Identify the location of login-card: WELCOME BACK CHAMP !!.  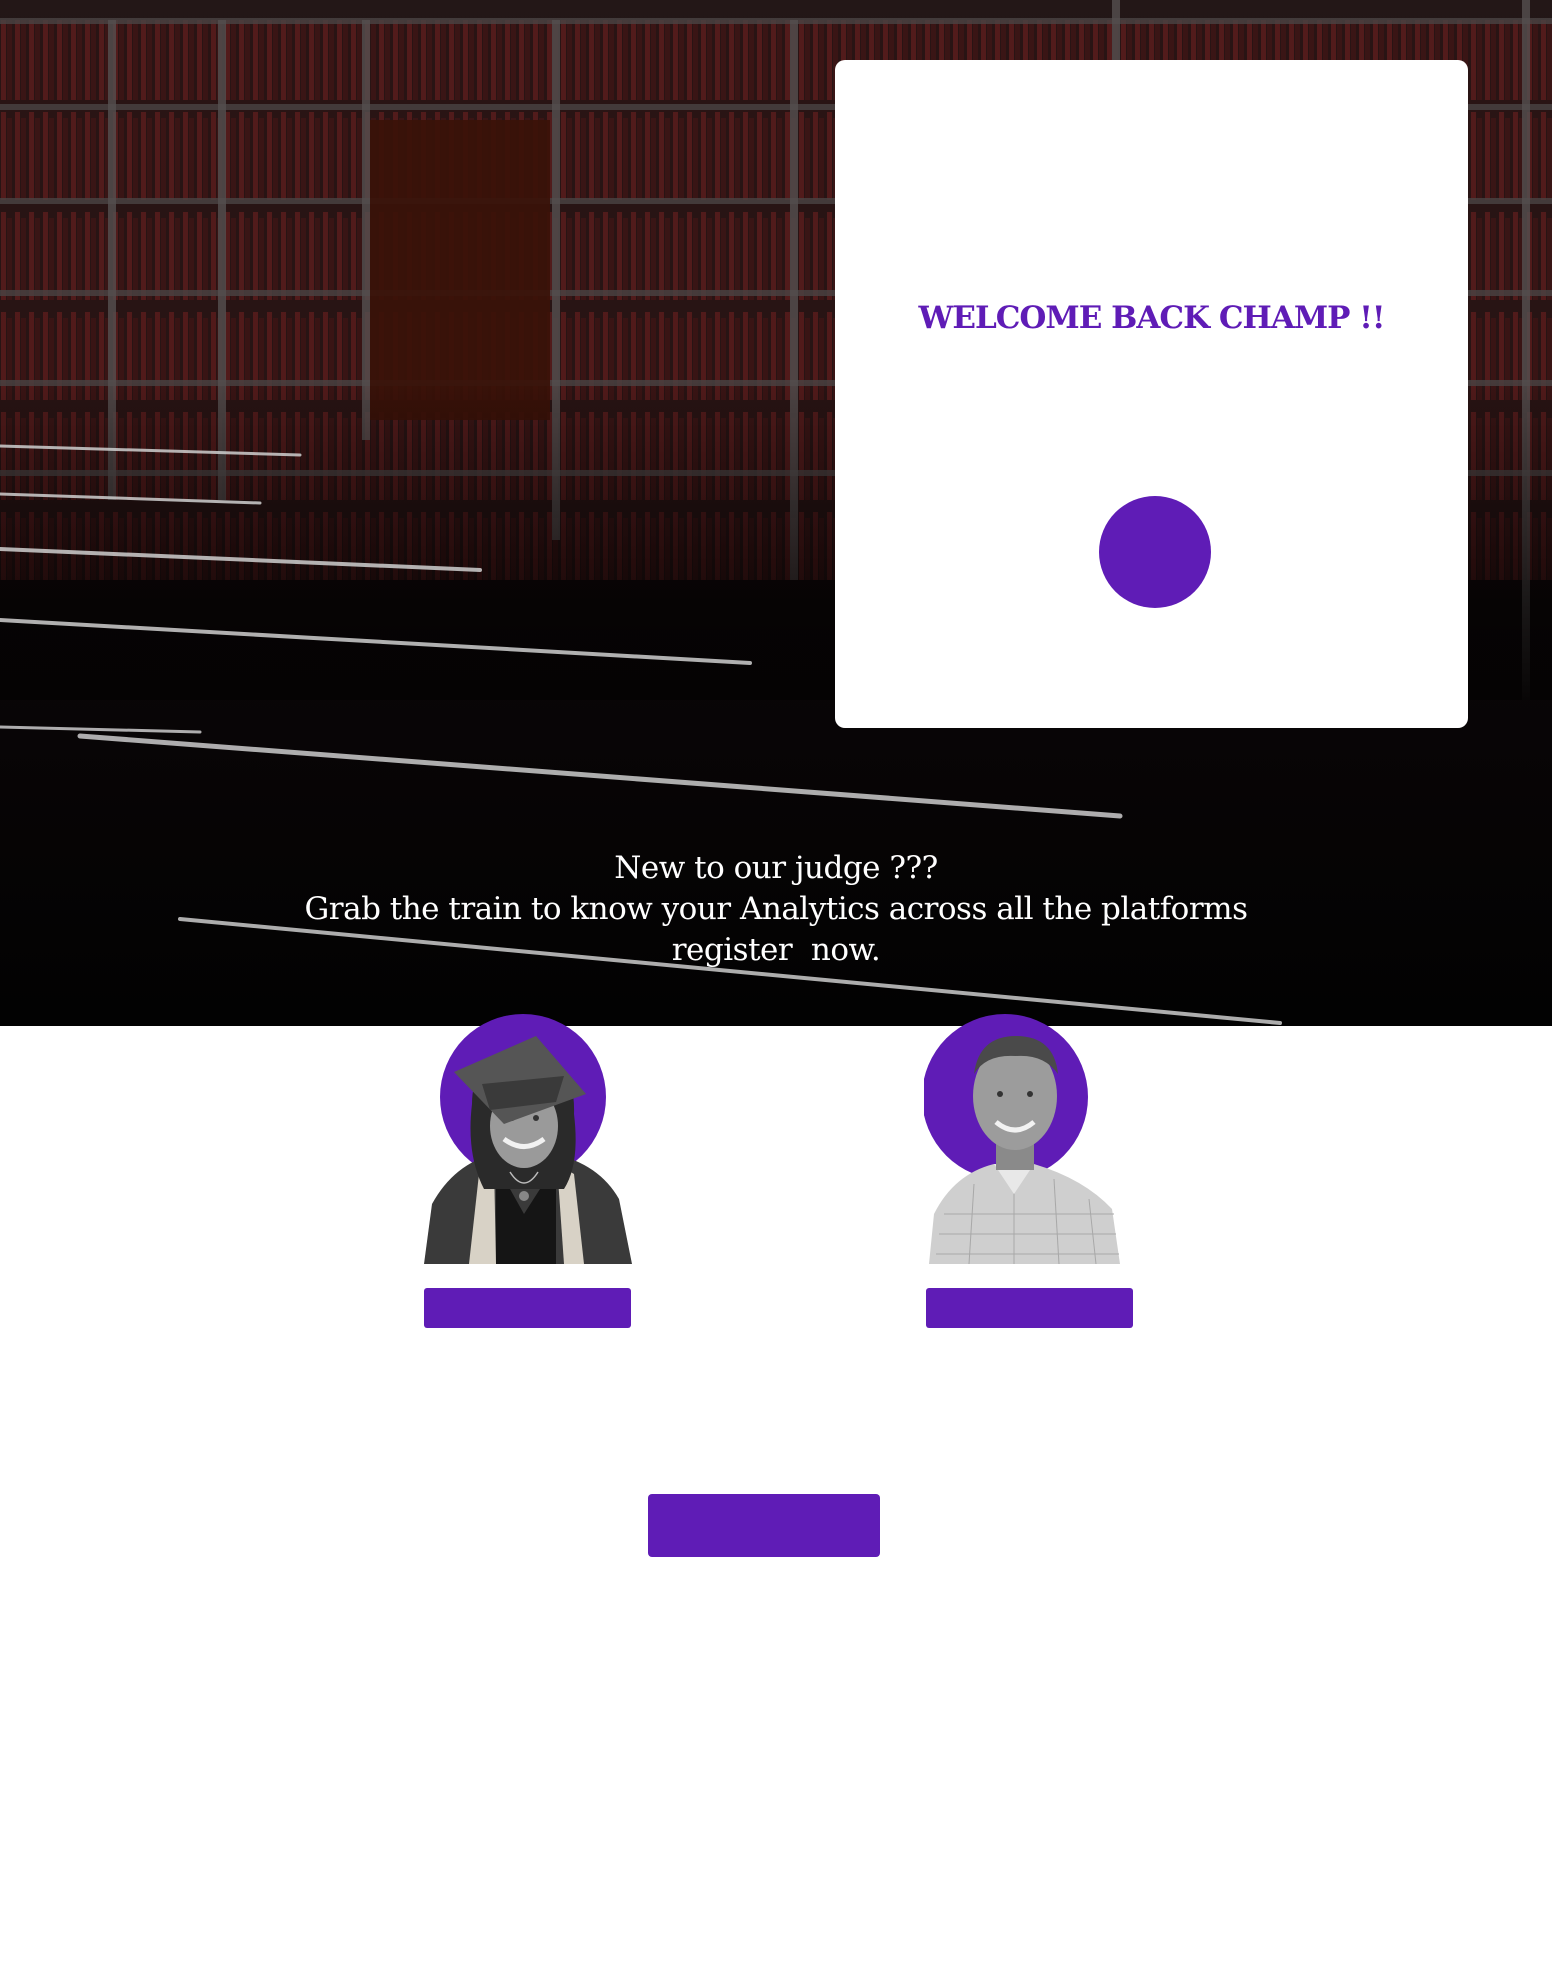
(1151, 394).